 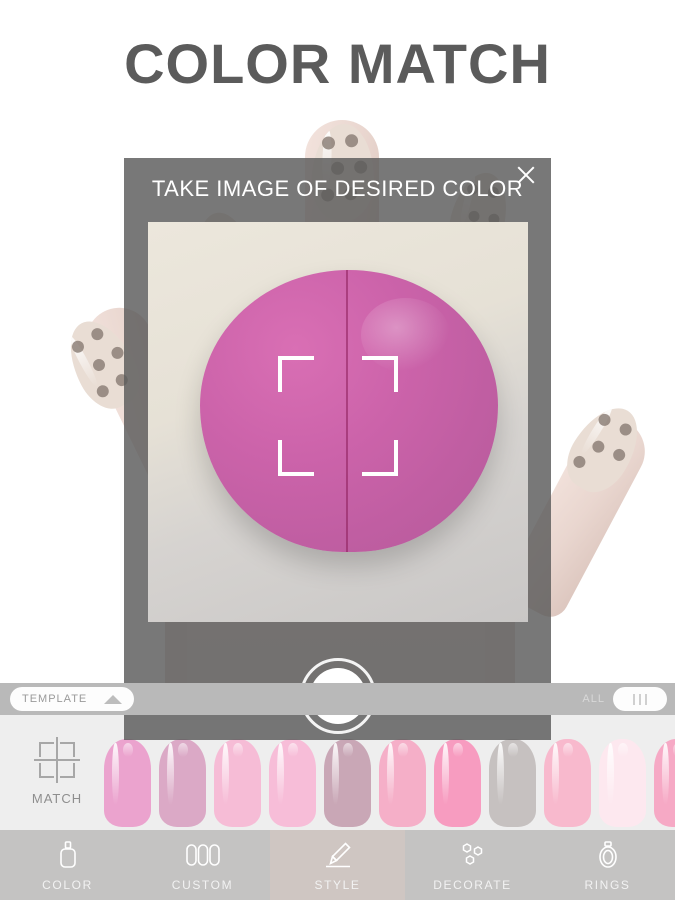 What do you see at coordinates (472, 885) in the screenshot?
I see `tab-label: DECORATE` at bounding box center [472, 885].